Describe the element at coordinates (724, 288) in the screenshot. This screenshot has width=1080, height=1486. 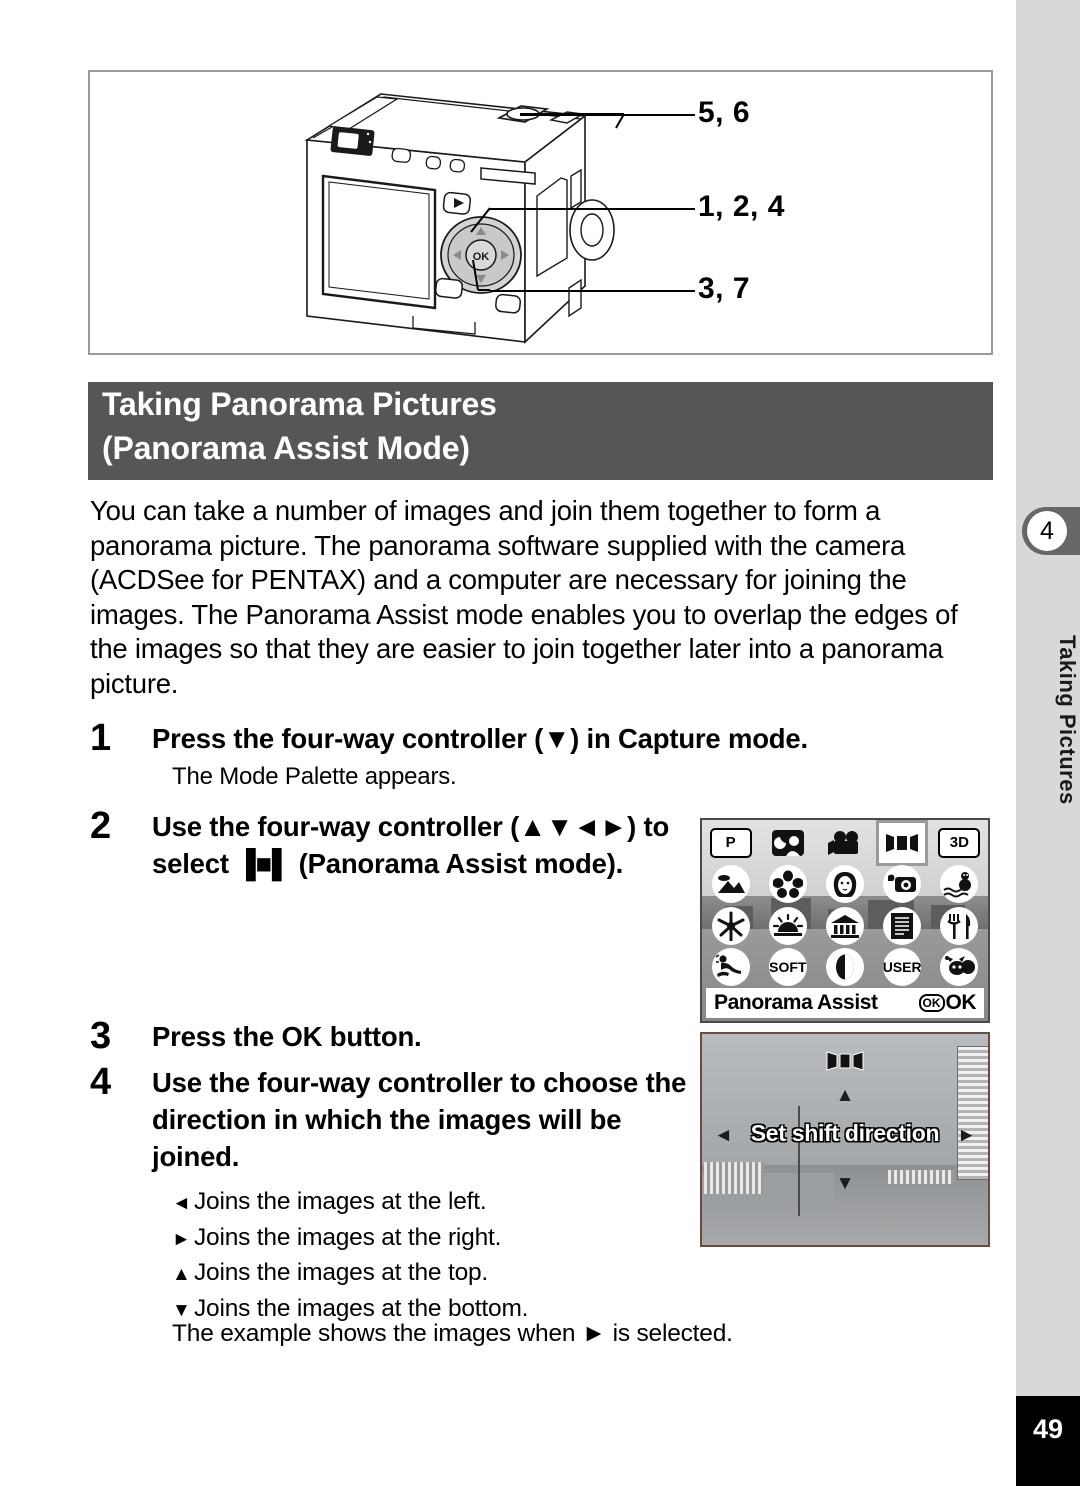
I see `callout-label-3: 3, 7` at that location.